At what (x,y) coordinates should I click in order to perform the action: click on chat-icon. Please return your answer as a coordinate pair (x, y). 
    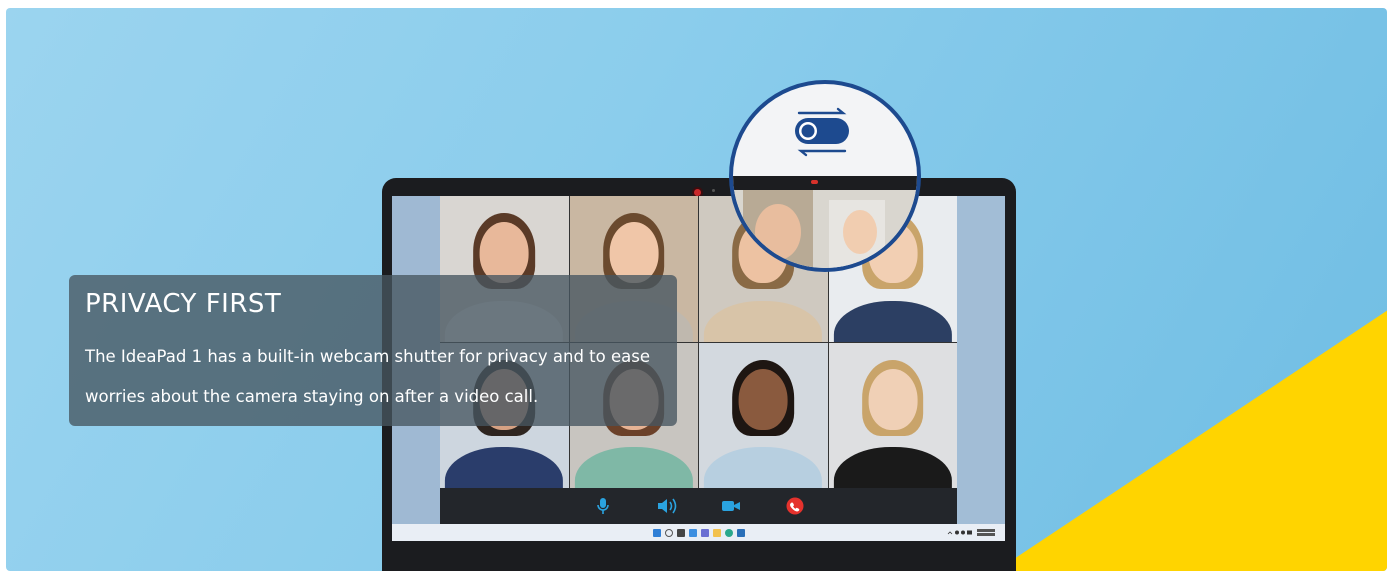
    Looking at the image, I should click on (704, 532).